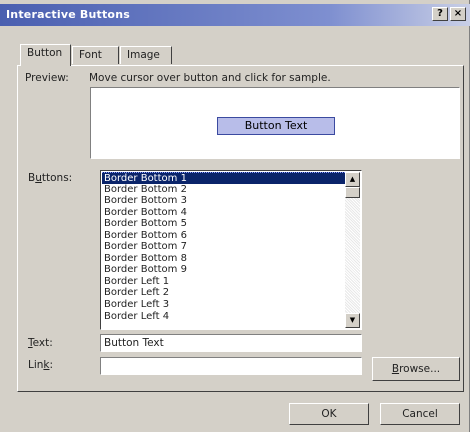  I want to click on link-label: Link:, so click(41, 365).